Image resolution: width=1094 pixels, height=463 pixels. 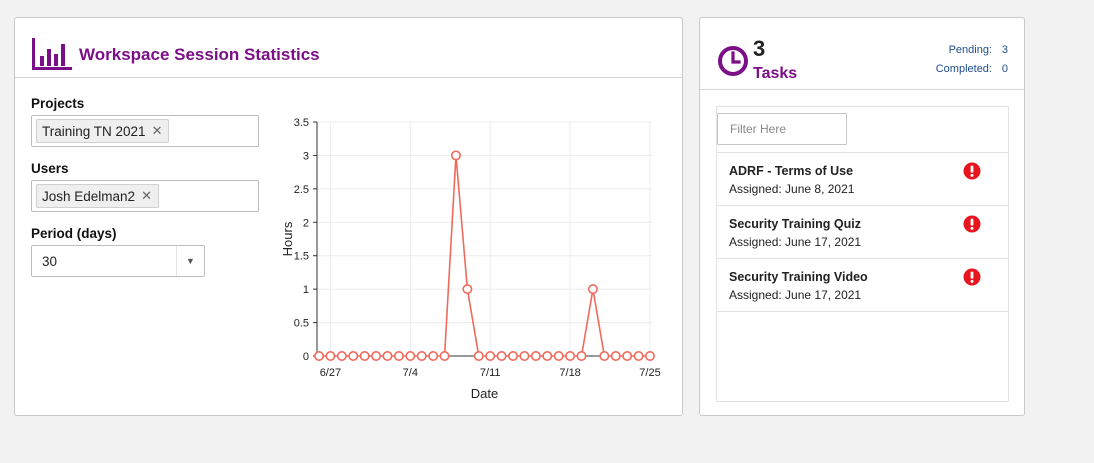 What do you see at coordinates (199, 54) in the screenshot?
I see `page-title: Workspace Session Statistics` at bounding box center [199, 54].